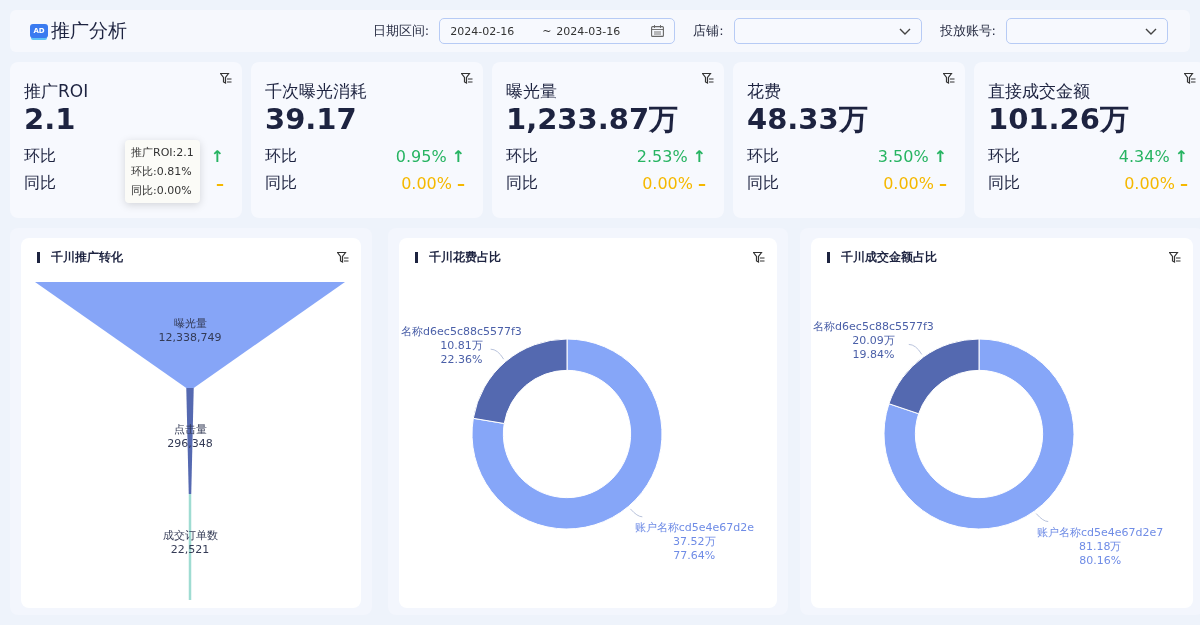  What do you see at coordinates (1039, 91) in the screenshot?
I see `kpi-title: 直接成交金额` at bounding box center [1039, 91].